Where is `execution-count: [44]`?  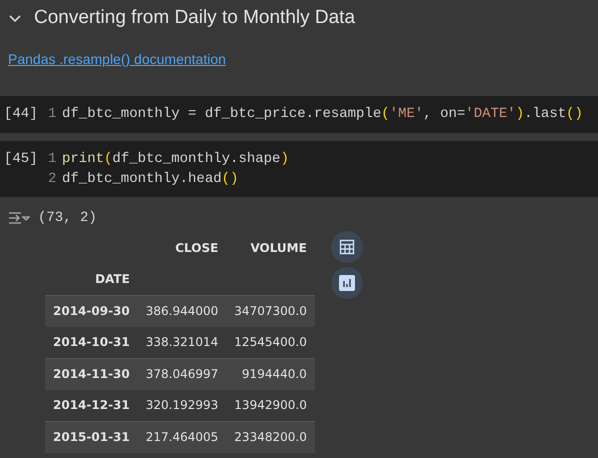 execution-count: [44] is located at coordinates (21, 114).